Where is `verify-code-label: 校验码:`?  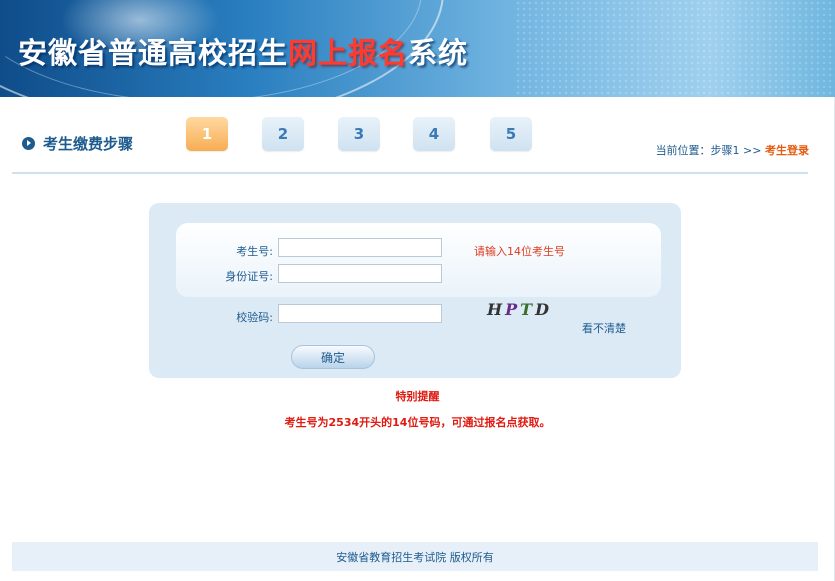
verify-code-label: 校验码: is located at coordinates (254, 317).